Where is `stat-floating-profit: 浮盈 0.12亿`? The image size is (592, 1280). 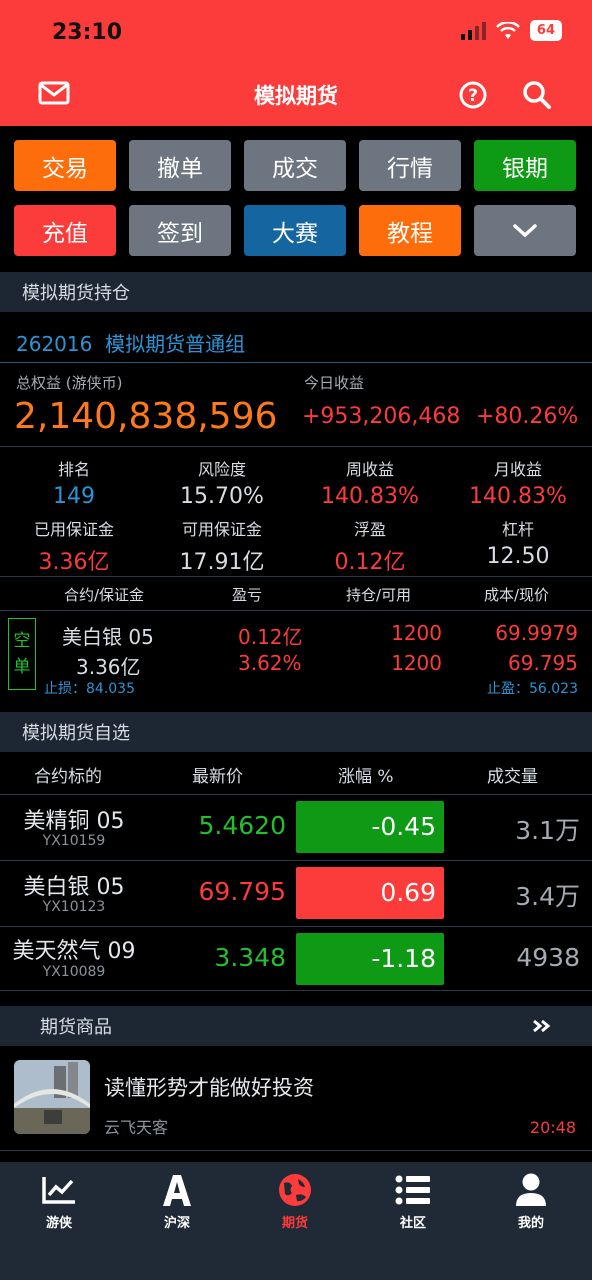 stat-floating-profit: 浮盈 0.12亿 is located at coordinates (370, 546).